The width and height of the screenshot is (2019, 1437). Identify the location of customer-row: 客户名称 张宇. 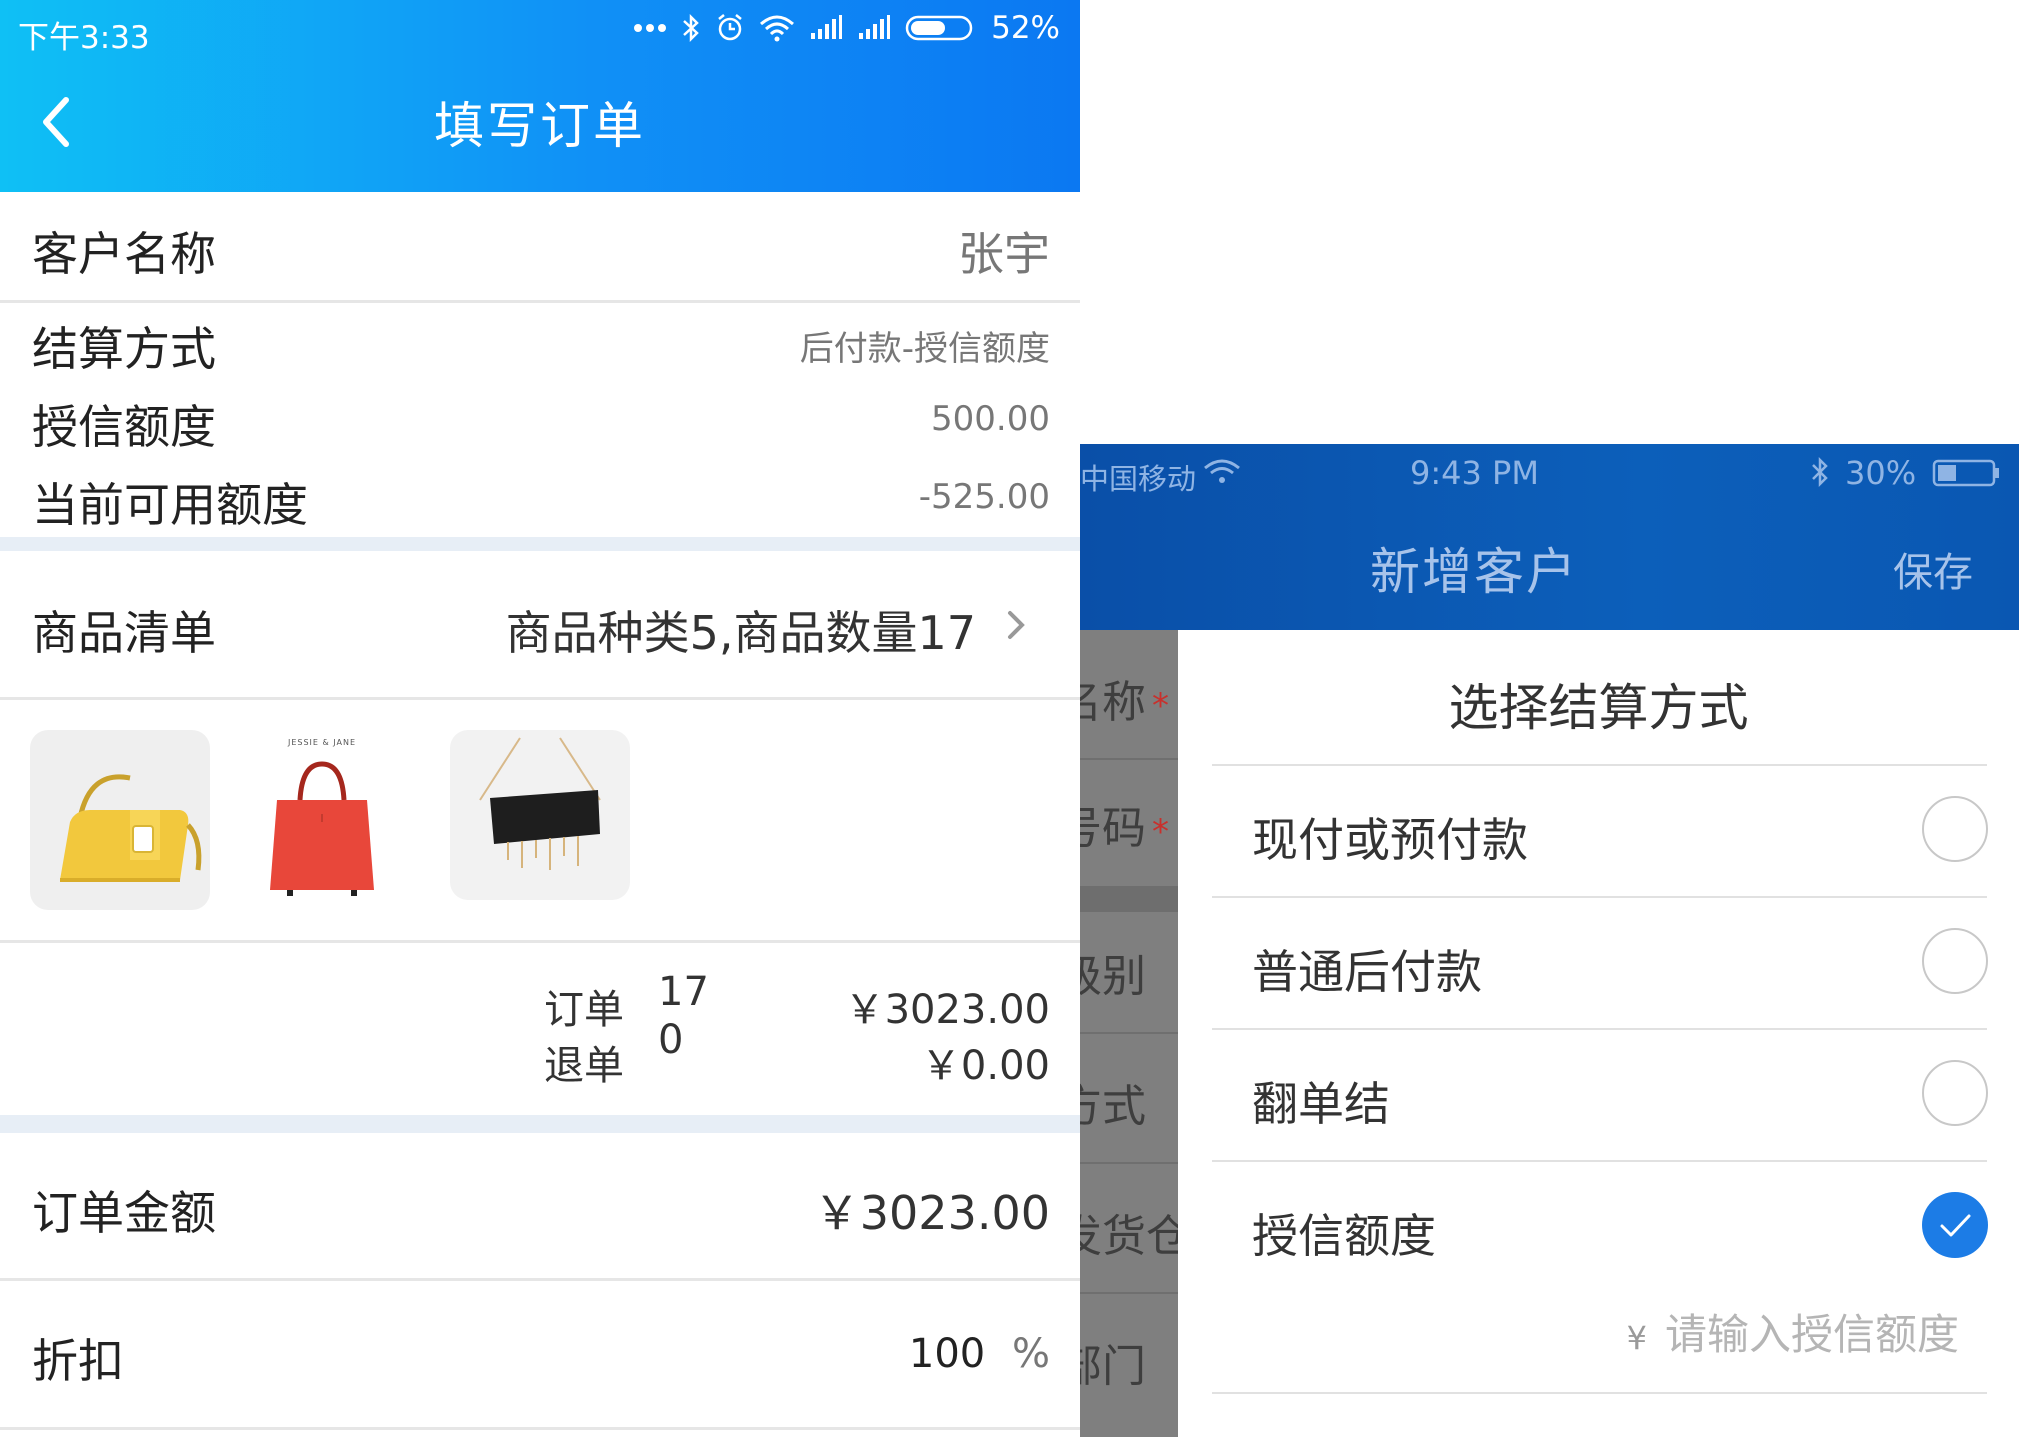
(540, 246).